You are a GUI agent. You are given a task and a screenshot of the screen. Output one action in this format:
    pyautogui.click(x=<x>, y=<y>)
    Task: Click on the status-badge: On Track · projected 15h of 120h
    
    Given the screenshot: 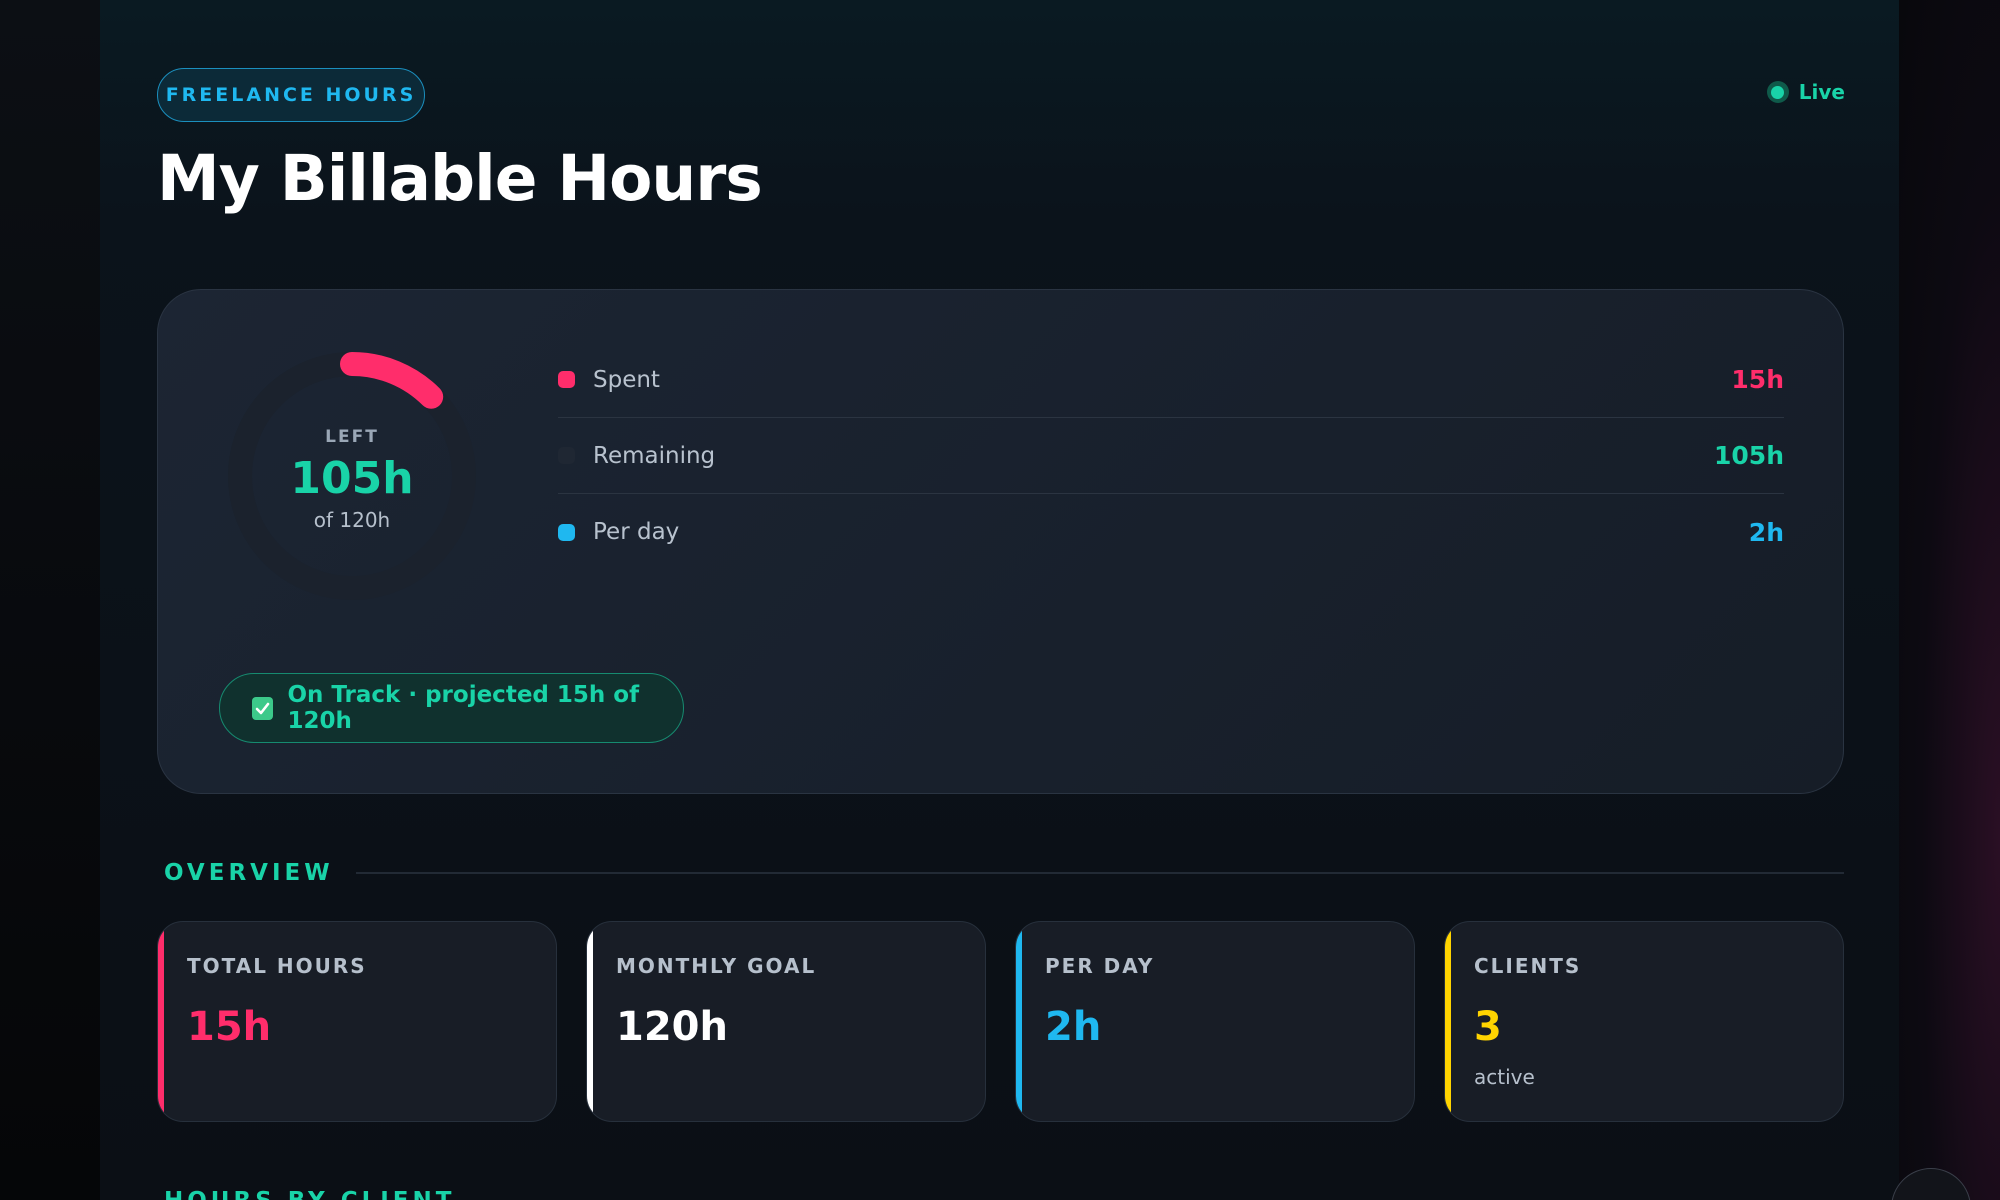 What is the action you would take?
    pyautogui.click(x=451, y=708)
    